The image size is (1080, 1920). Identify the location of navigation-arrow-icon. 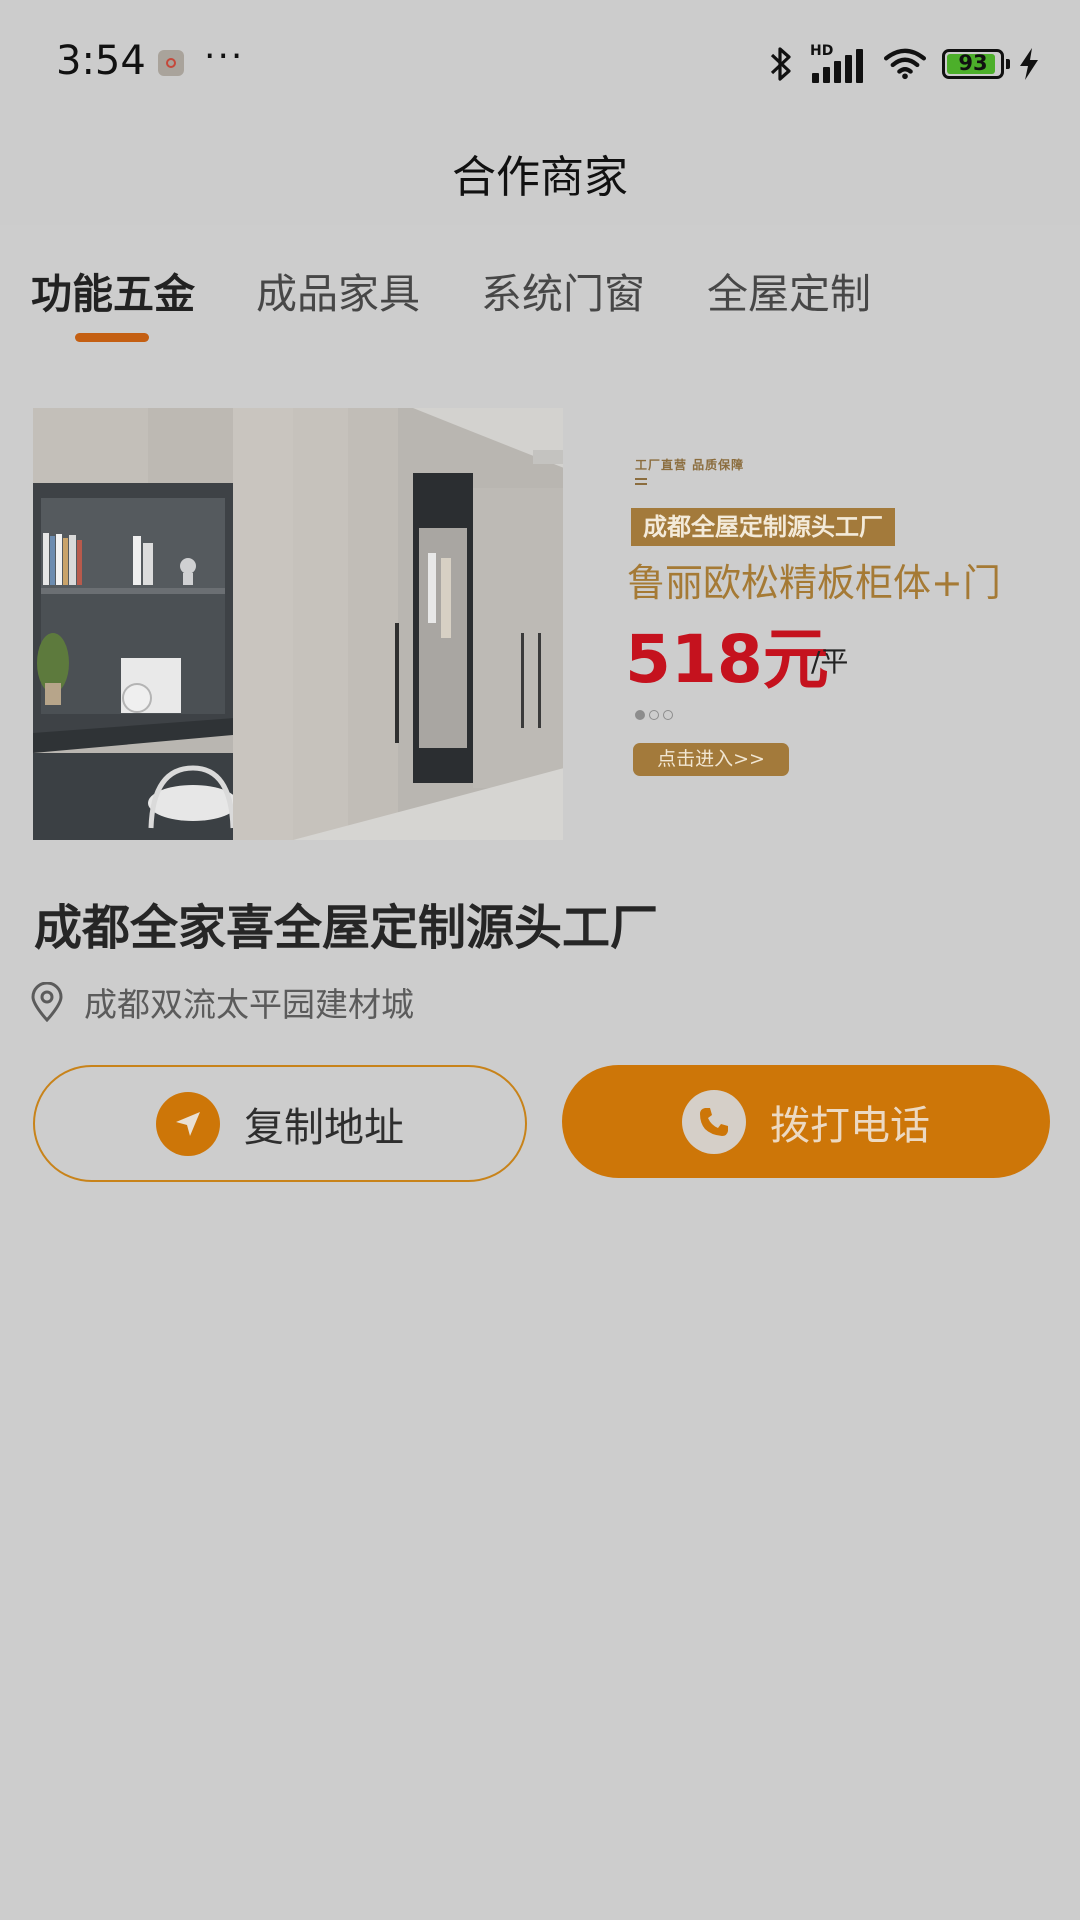
(188, 1123).